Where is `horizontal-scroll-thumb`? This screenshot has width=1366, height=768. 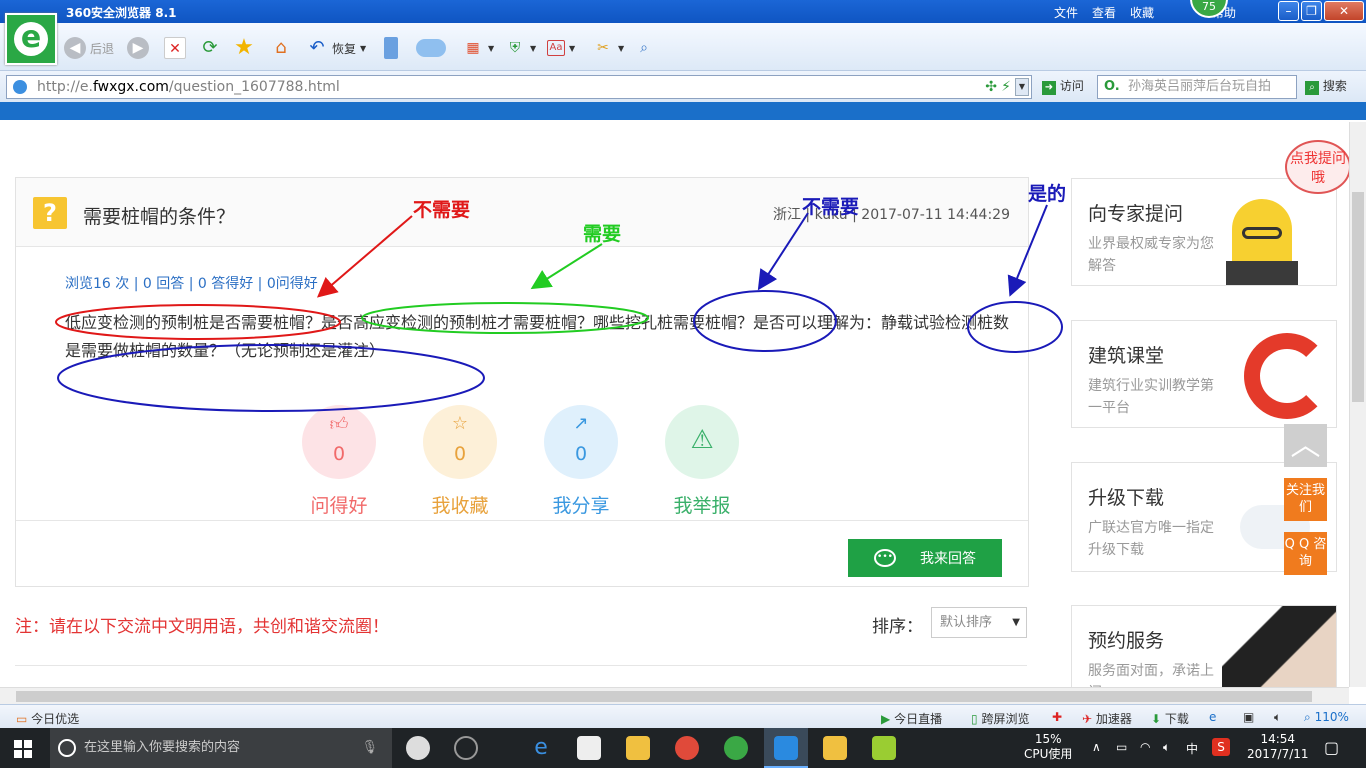
horizontal-scroll-thumb is located at coordinates (664, 696).